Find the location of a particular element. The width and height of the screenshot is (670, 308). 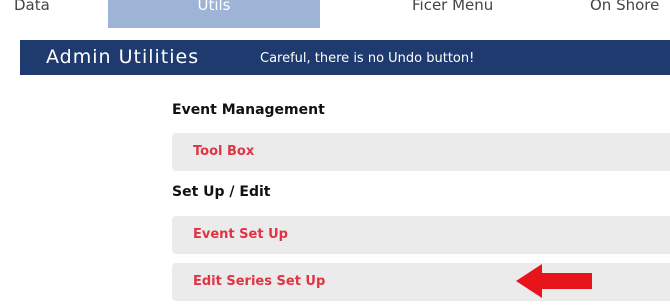

menu-item-event-set-up: Event Set Up is located at coordinates (421, 235).